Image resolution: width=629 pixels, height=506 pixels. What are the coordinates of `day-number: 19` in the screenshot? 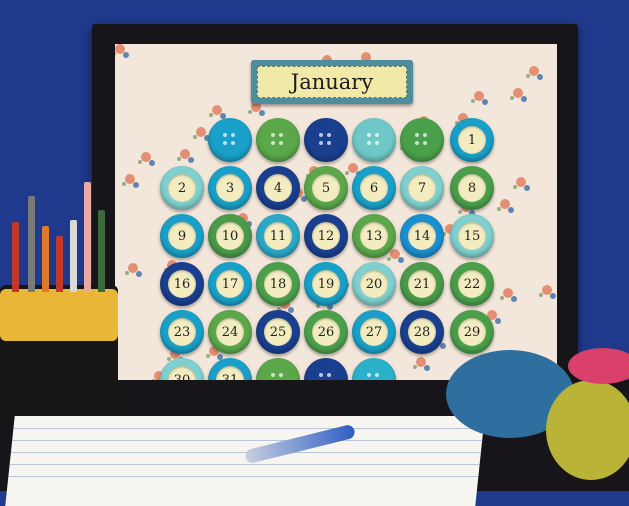 It's located at (326, 284).